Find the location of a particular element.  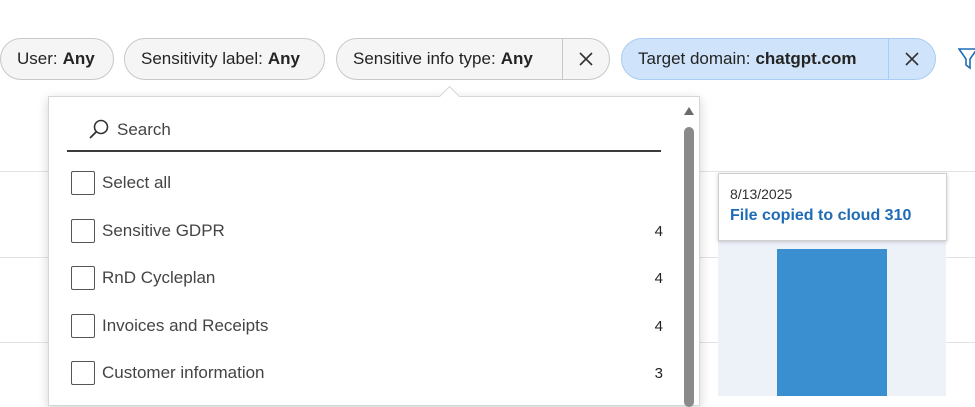

chart-tooltip: 8/13/2025 File copied to cloud 310 is located at coordinates (832, 207).